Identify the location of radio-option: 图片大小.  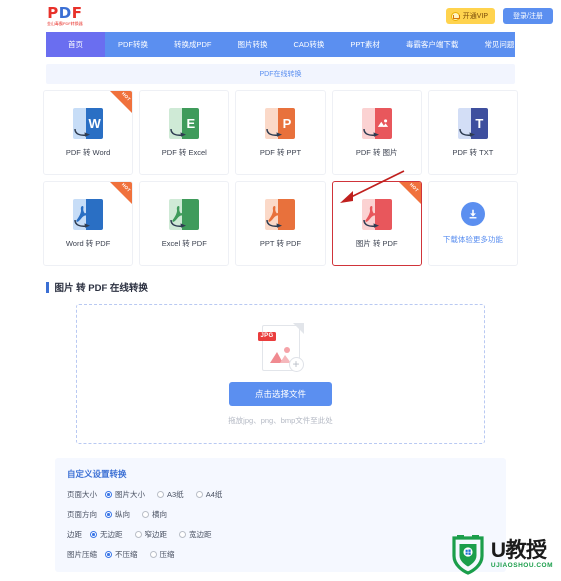
(125, 494).